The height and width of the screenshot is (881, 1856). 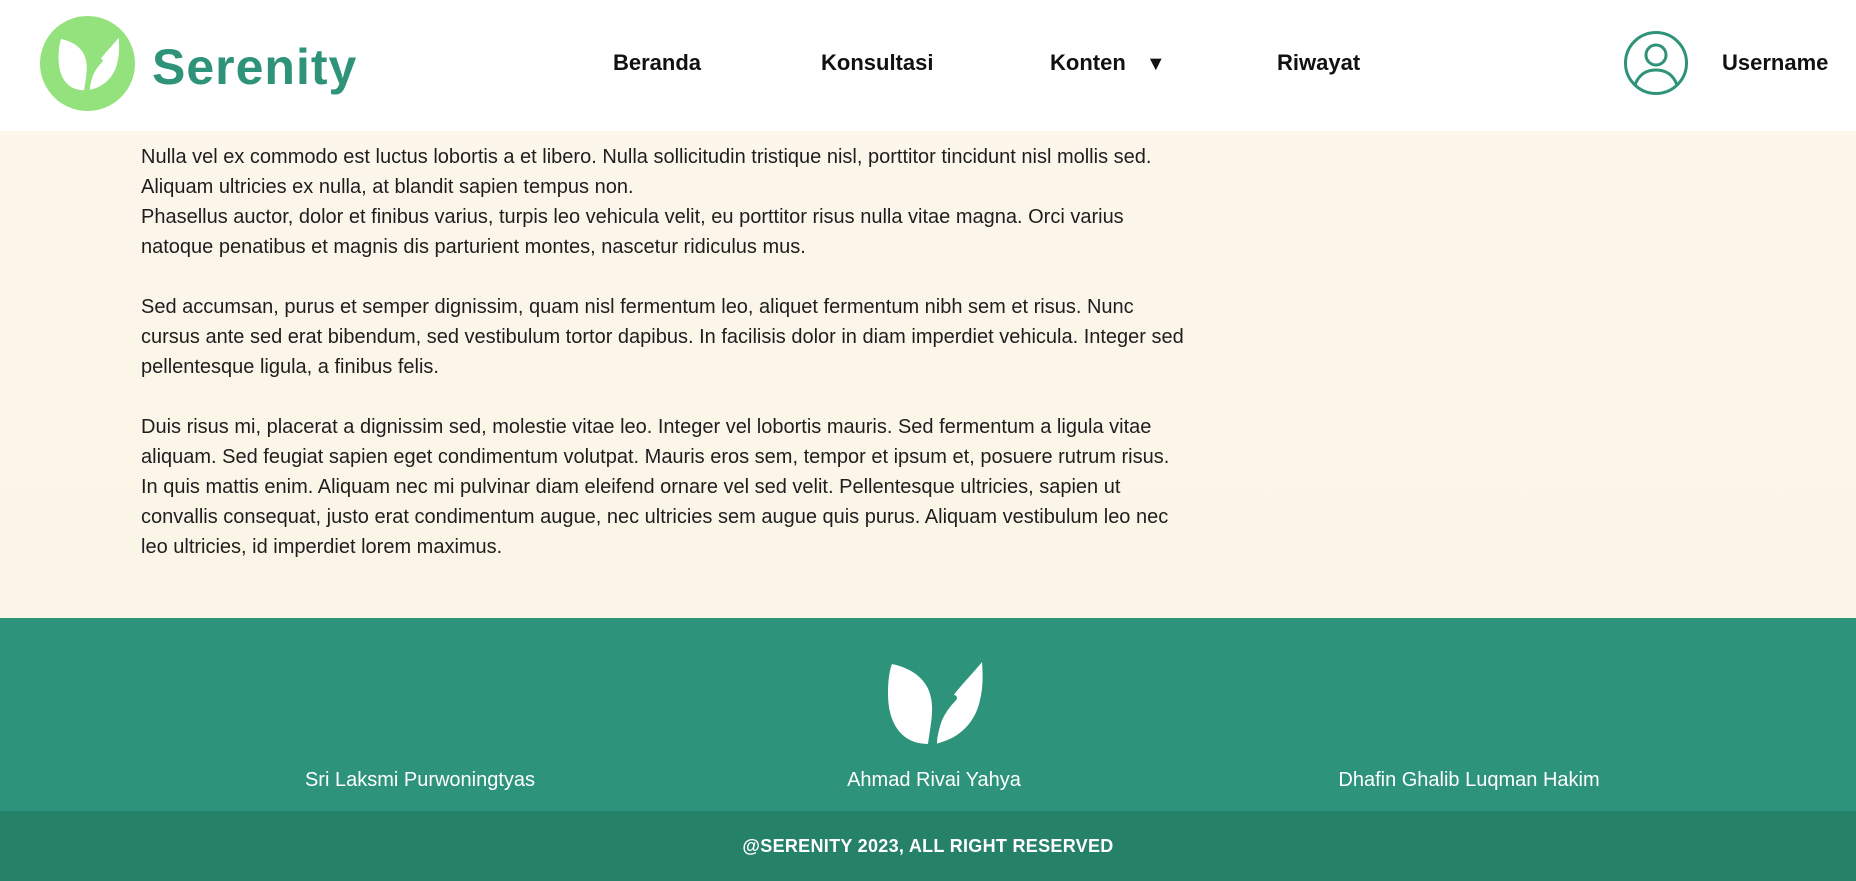 I want to click on brand-name: Serenity, so click(x=254, y=67).